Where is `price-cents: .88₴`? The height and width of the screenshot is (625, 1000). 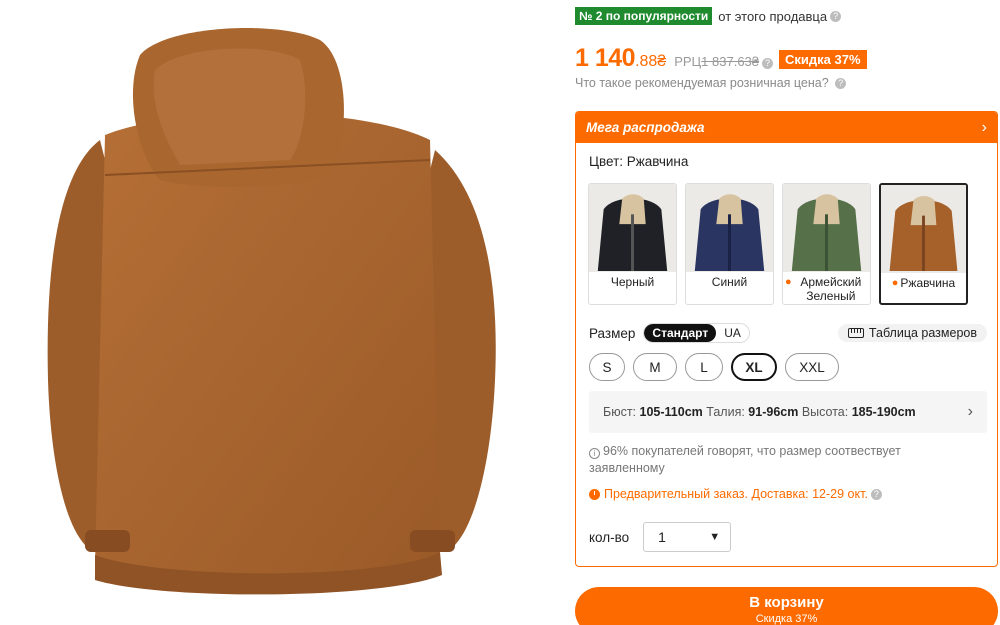
price-cents: .88₴ is located at coordinates (651, 61).